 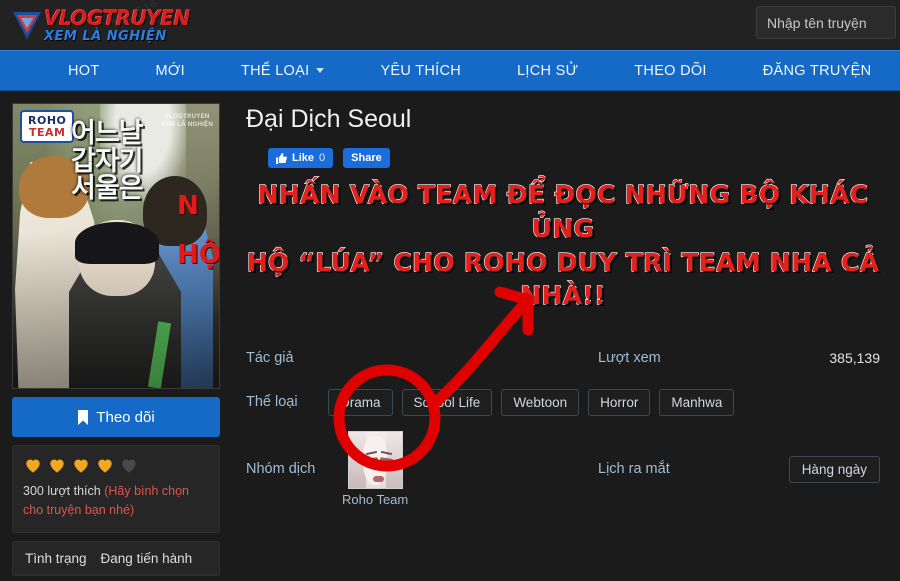 I want to click on nav-item-label: HOT, so click(x=84, y=70).